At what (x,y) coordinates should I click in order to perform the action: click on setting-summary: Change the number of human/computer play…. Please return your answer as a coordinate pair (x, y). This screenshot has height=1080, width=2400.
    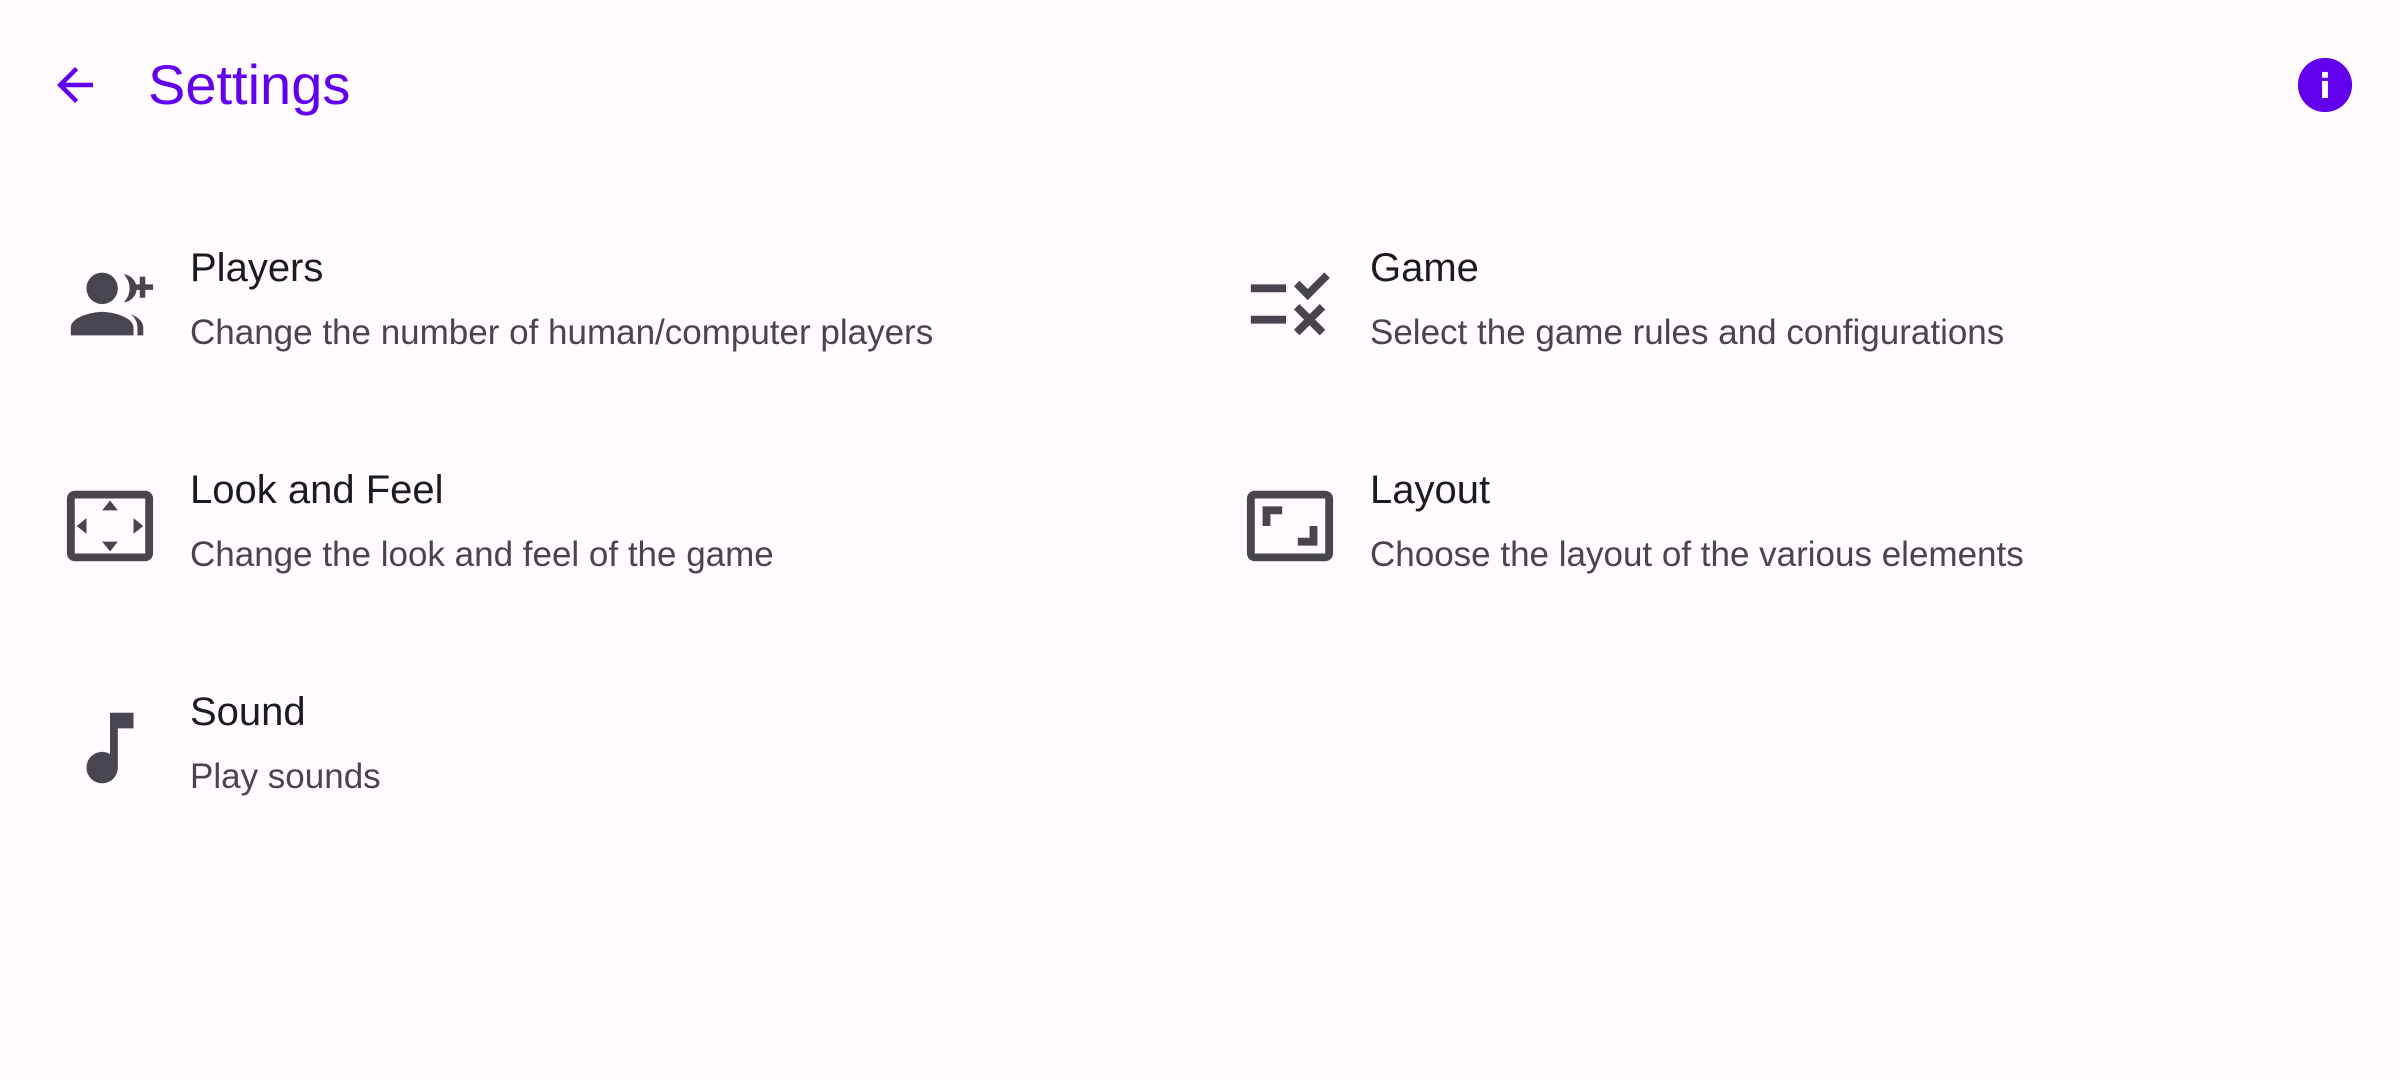
    Looking at the image, I should click on (562, 332).